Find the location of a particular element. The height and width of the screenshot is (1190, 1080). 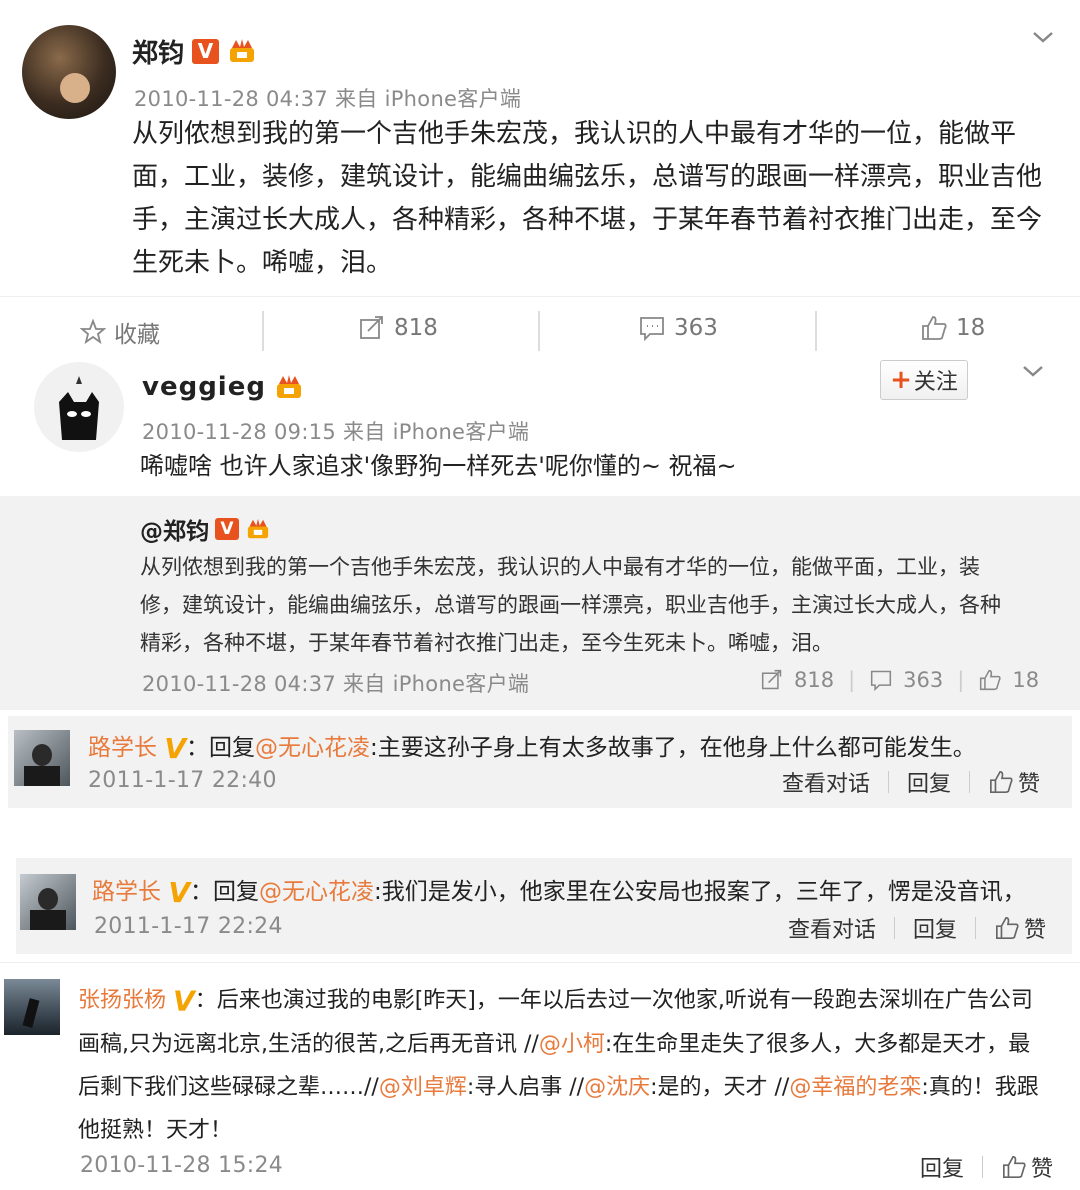

comment-text: 后来也演过我的电影[昨天]，一年以后去过一次他家,听说有一段跑去深圳在广告公司 is located at coordinates (624, 1000).